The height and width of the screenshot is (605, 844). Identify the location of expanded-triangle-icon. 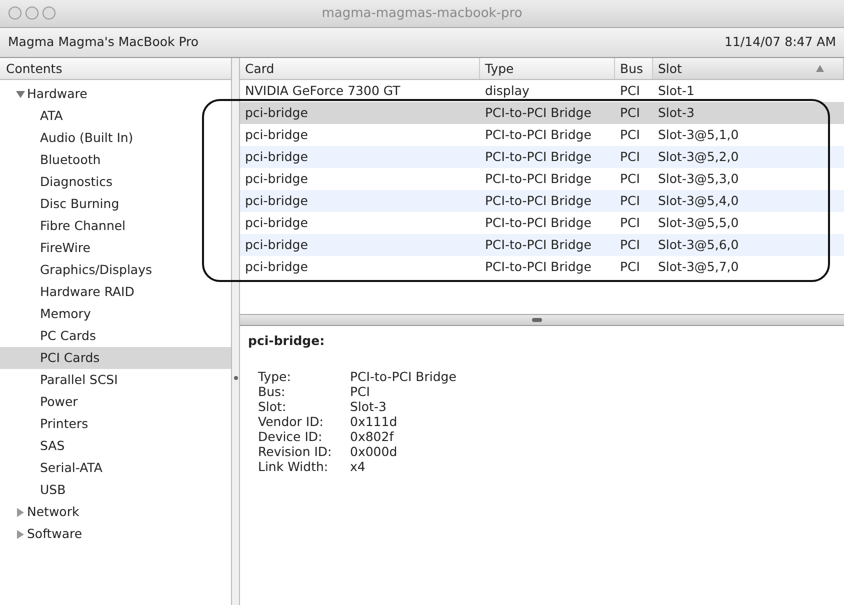
(20, 94).